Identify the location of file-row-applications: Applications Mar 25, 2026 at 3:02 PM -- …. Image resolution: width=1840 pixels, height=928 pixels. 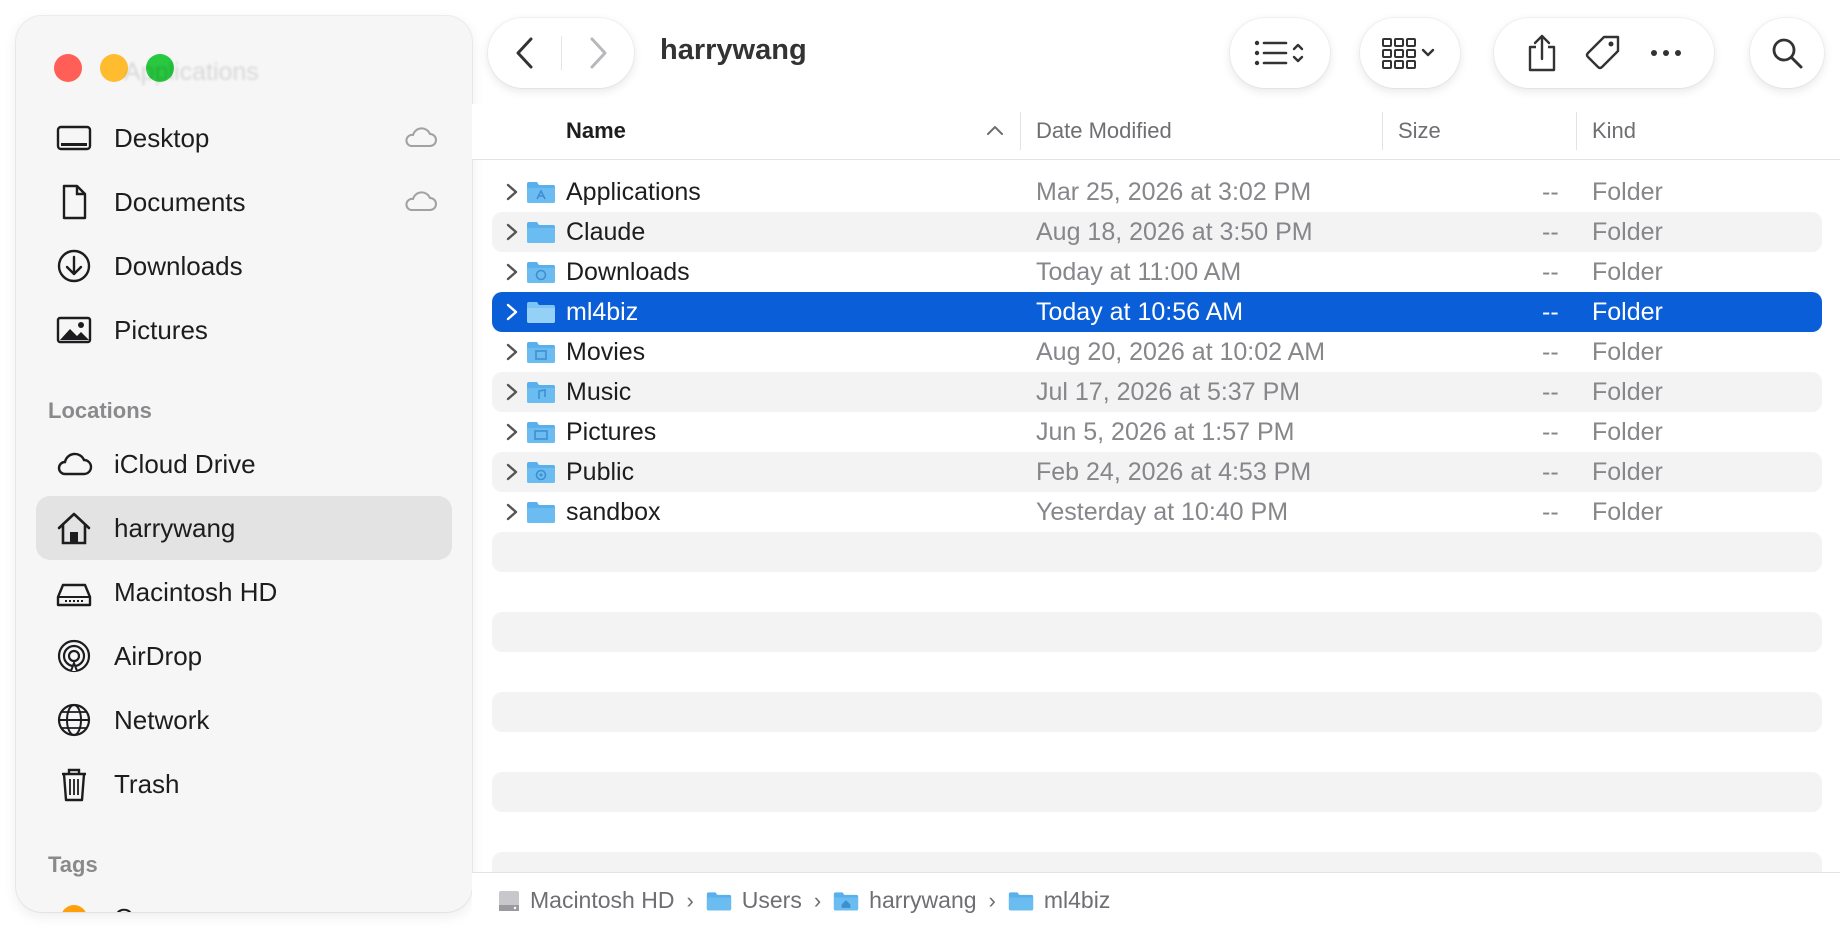
(1157, 192).